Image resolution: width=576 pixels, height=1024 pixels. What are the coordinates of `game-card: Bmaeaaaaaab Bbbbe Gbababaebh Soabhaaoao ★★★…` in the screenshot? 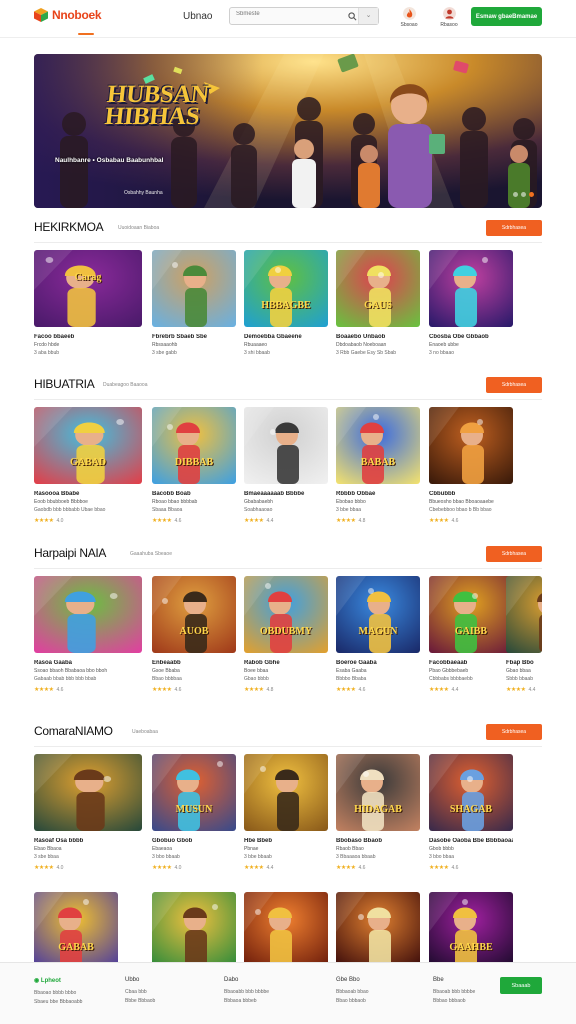 It's located at (286, 465).